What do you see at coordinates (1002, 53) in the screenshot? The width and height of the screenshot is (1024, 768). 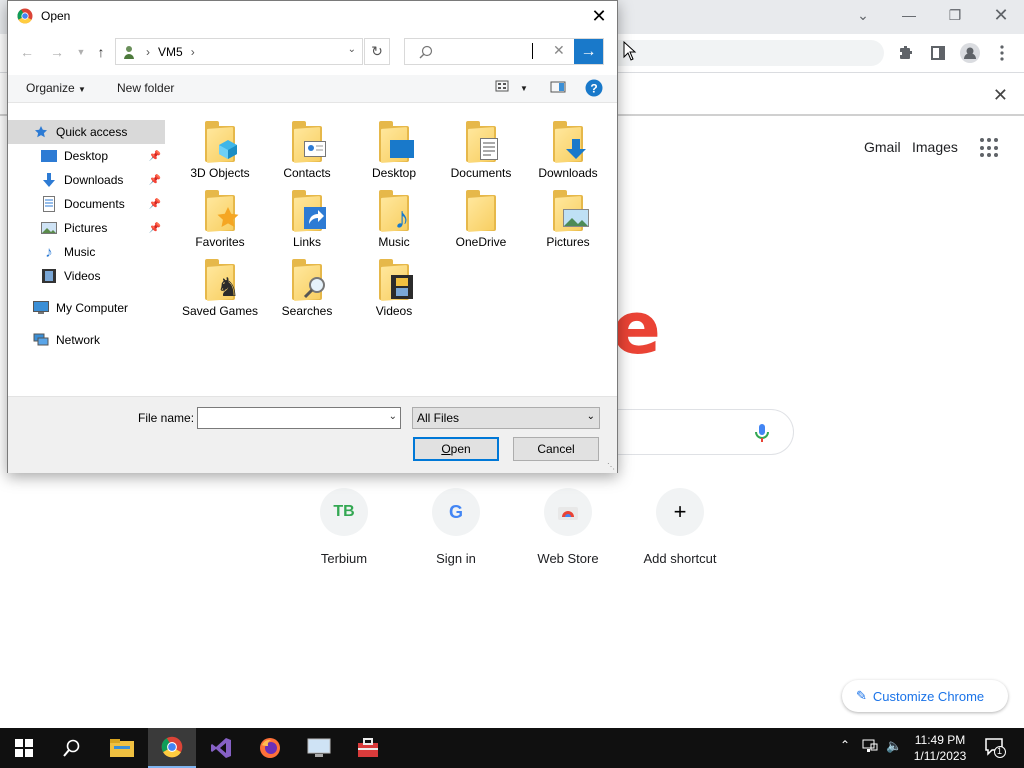 I see `chrome-menu-icon` at bounding box center [1002, 53].